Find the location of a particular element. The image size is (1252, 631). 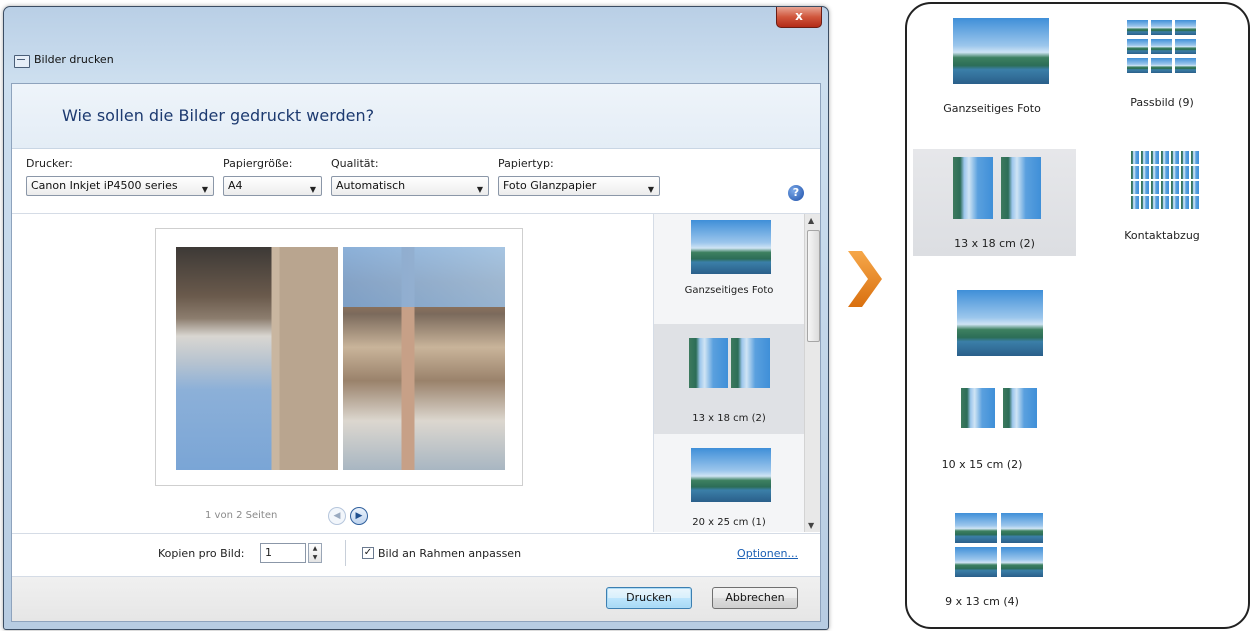

printer-select: Canon Inkjet iP4500 series ▼ is located at coordinates (120, 186).